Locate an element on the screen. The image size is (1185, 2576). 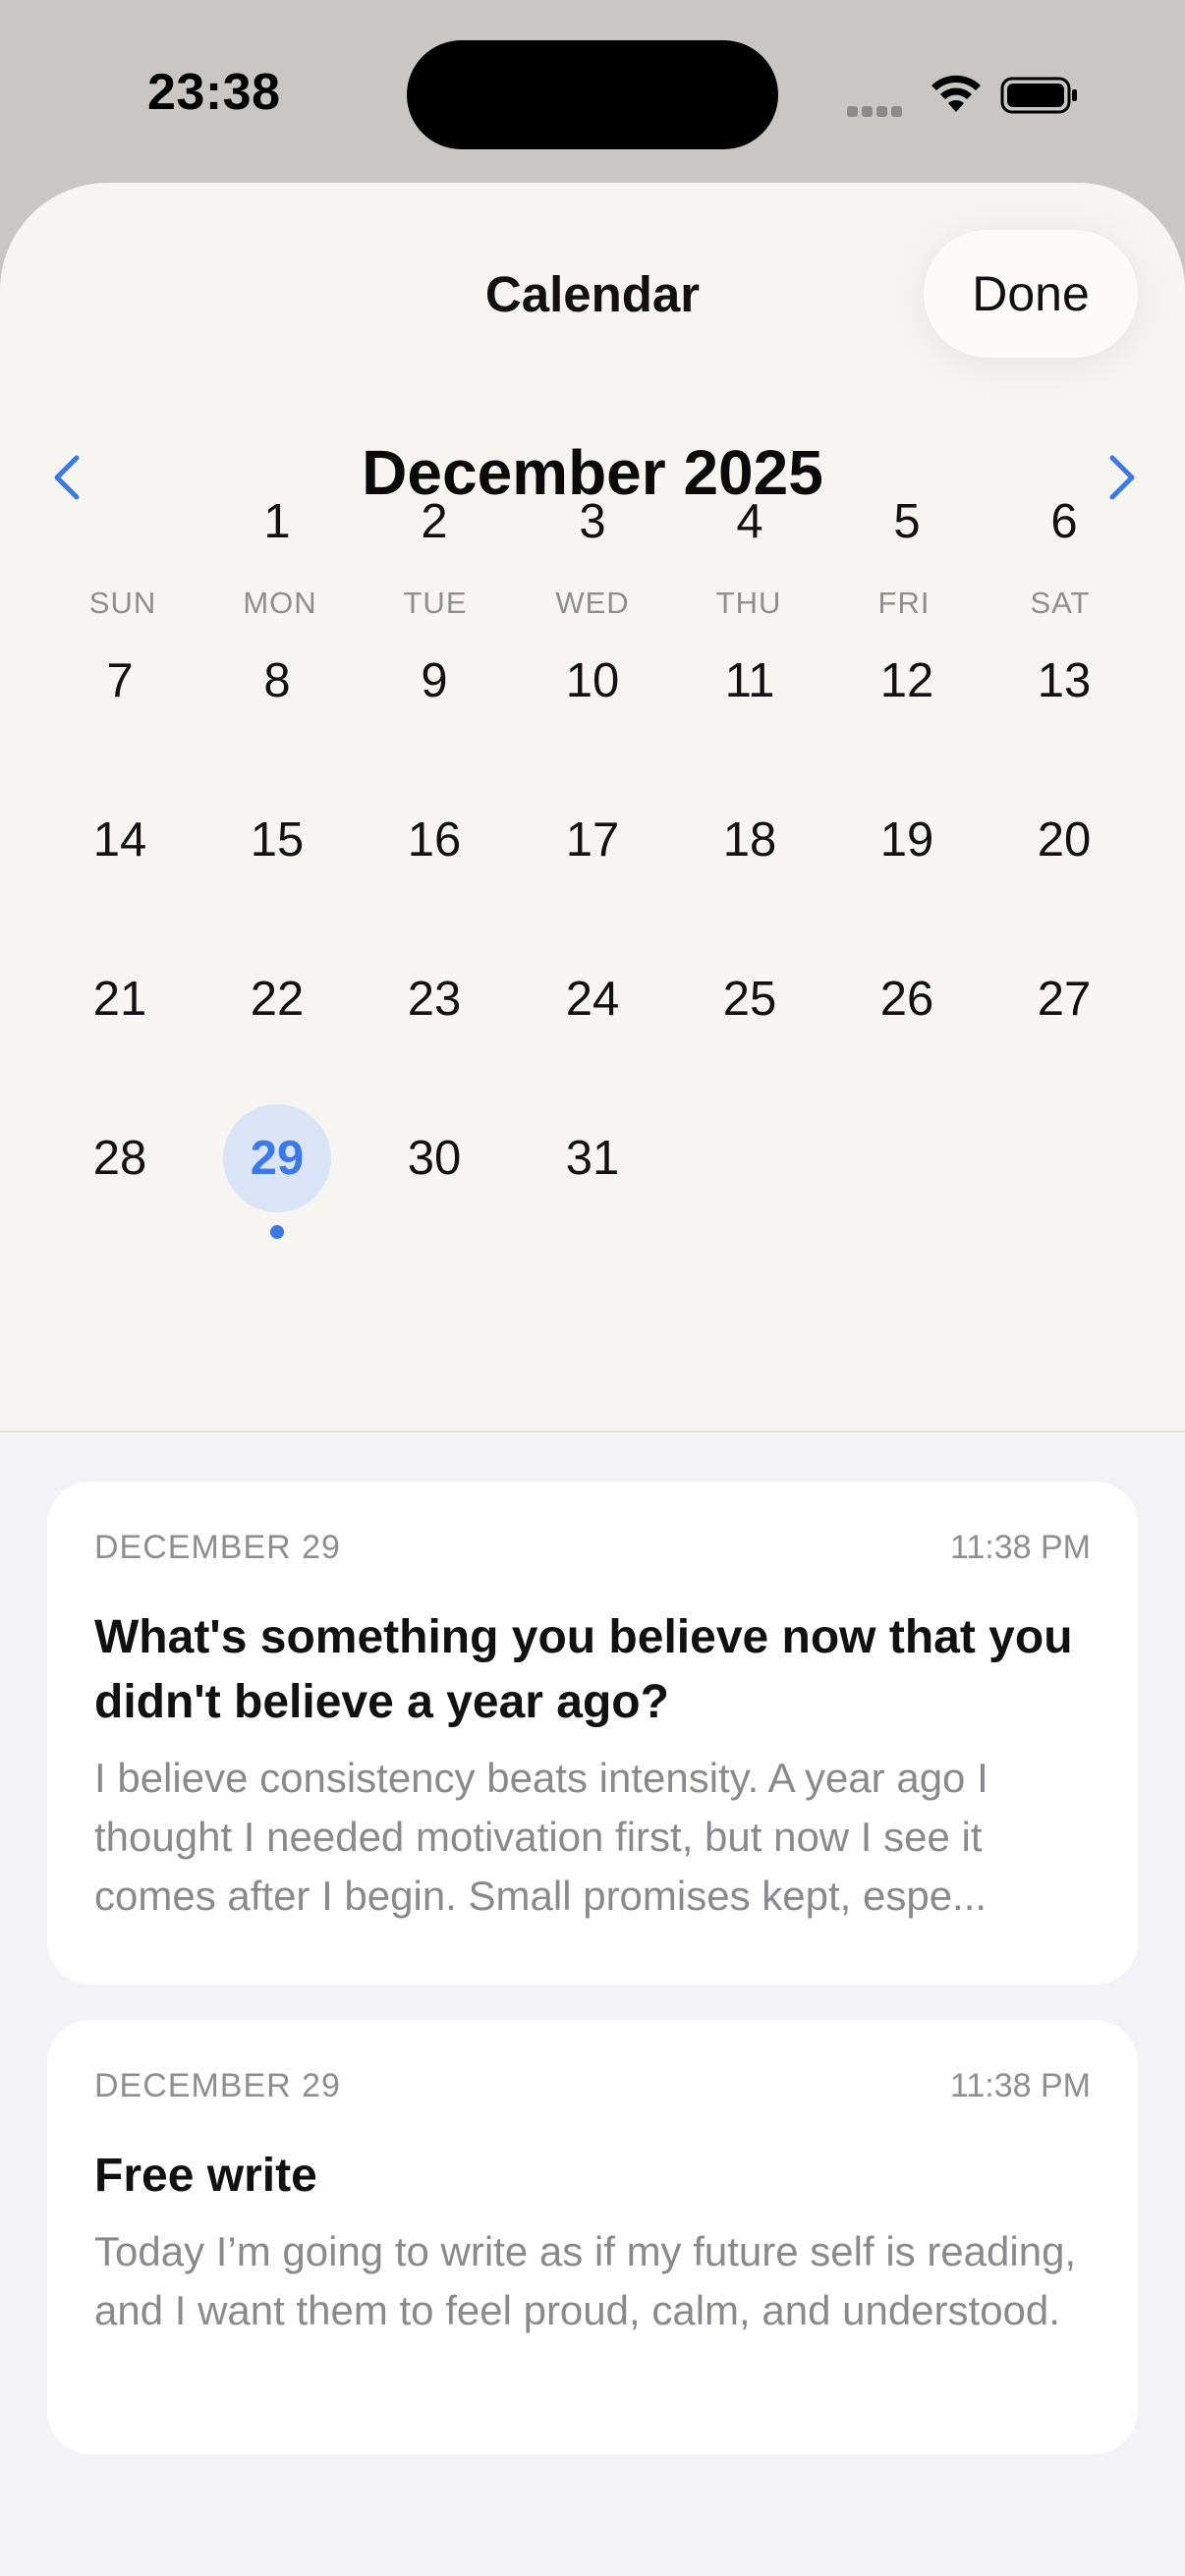
done-button: Done is located at coordinates (1031, 294).